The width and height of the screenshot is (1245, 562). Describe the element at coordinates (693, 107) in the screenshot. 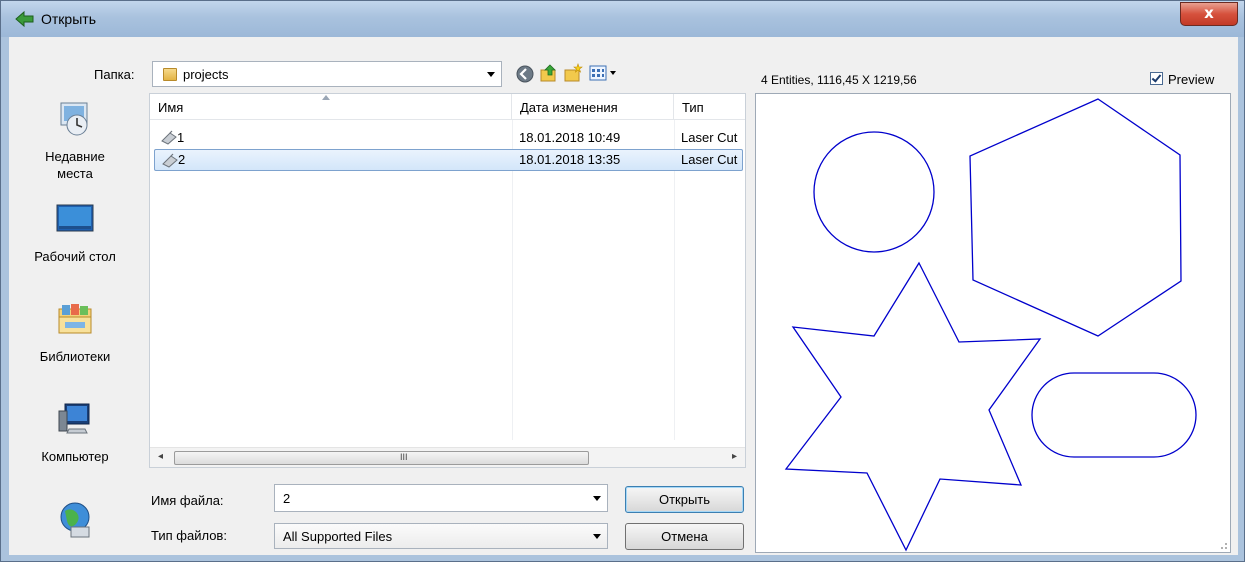

I see `column-header-label: Тип` at that location.